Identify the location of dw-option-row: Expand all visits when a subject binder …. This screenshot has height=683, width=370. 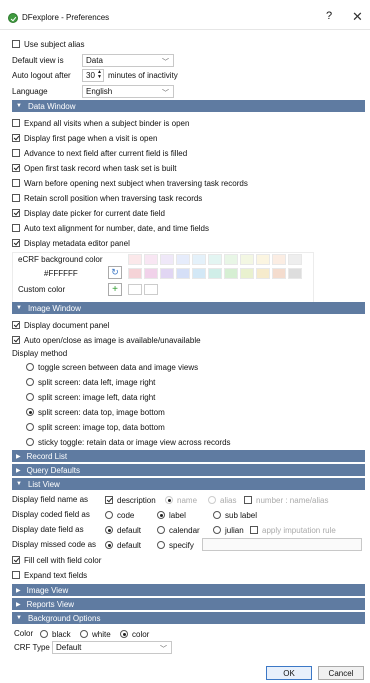
(100, 123).